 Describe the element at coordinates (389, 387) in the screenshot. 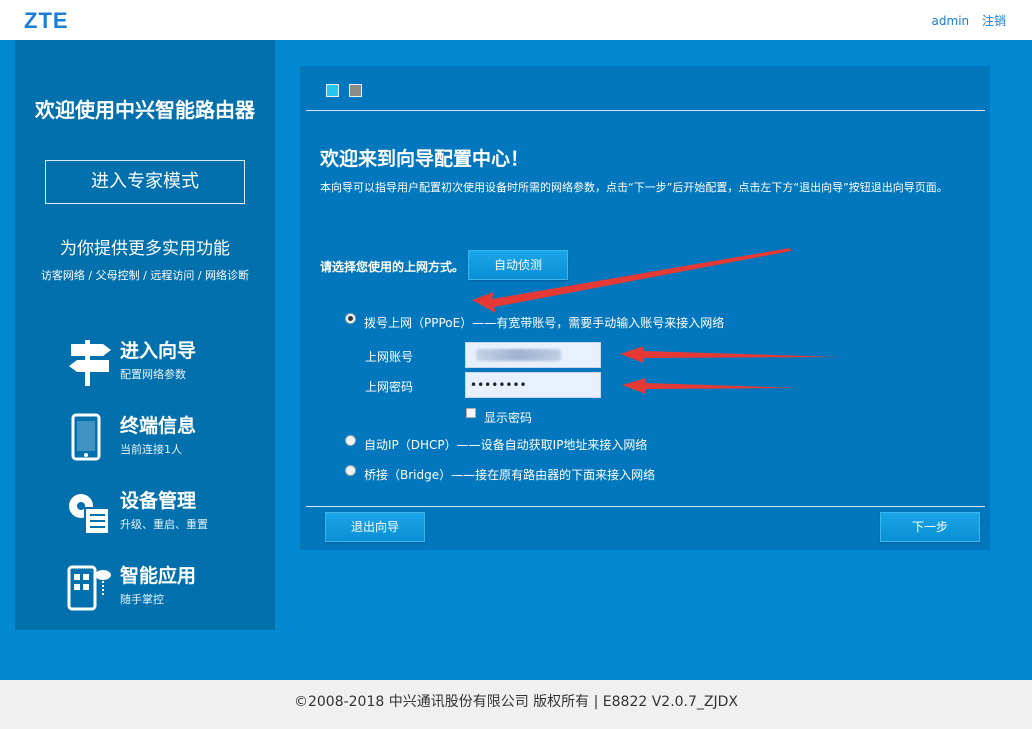

I see `password-label: 上网密码` at that location.